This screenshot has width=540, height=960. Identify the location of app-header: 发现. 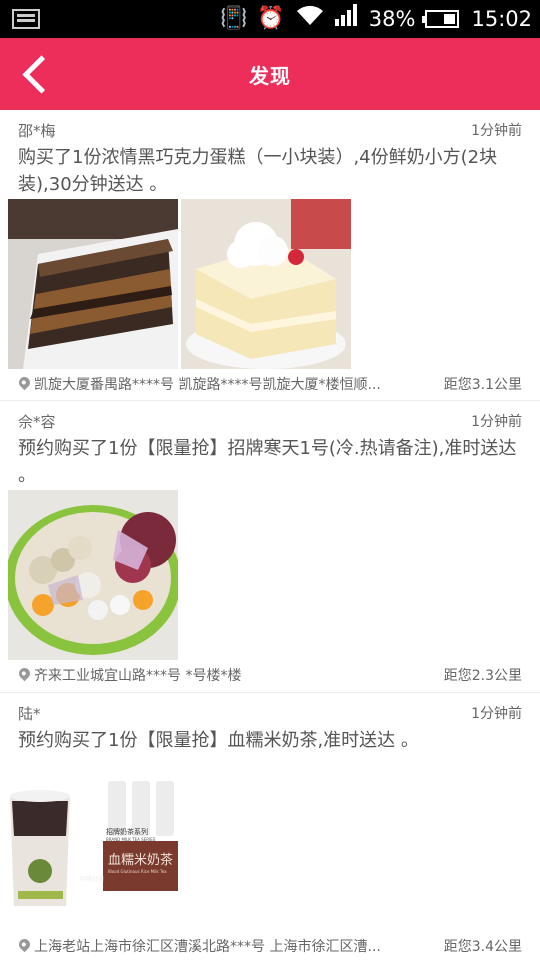
(270, 74).